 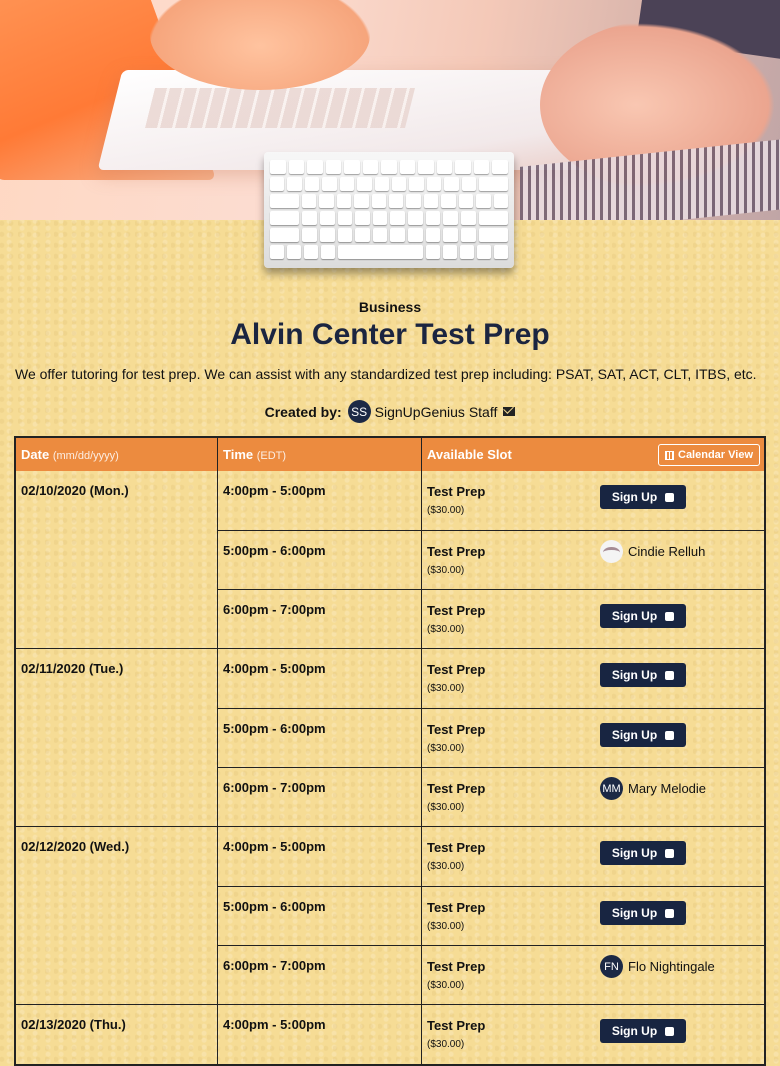 I want to click on signed-up-person: Cindie Relluh, so click(x=652, y=551).